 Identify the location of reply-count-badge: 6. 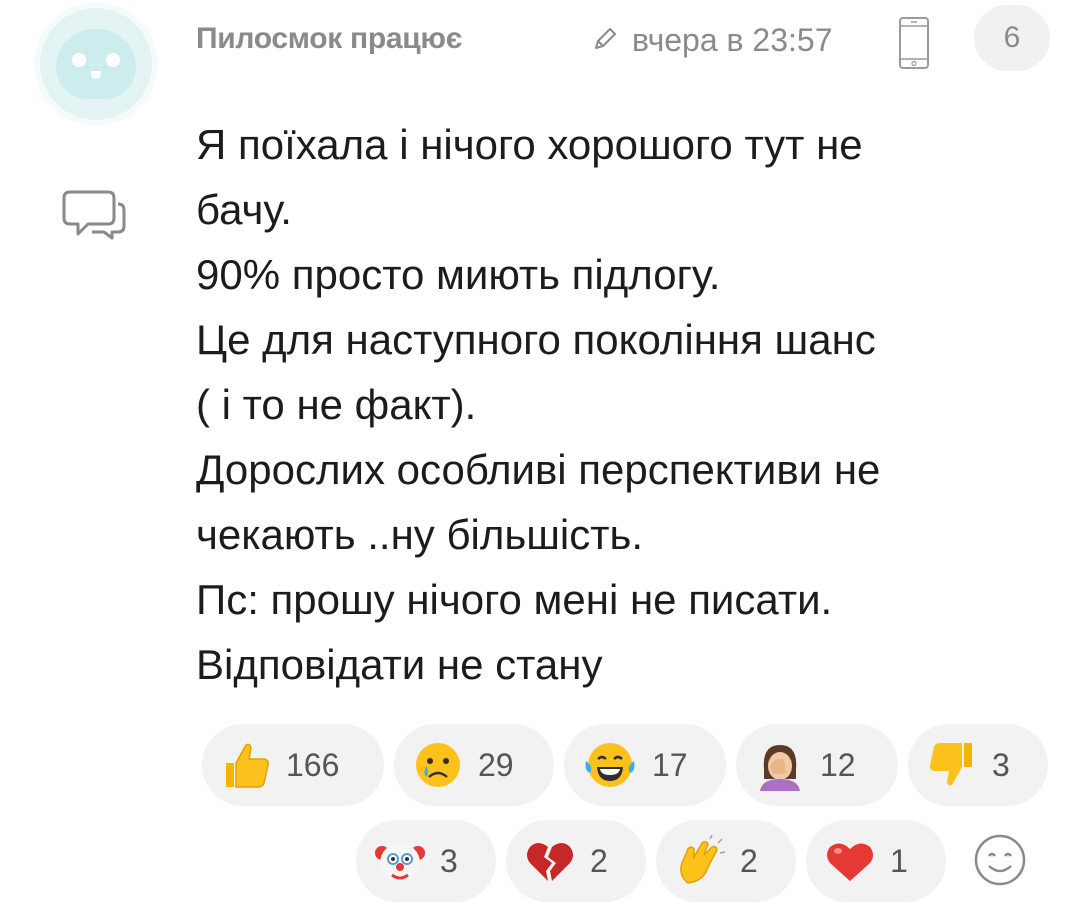
(1012, 38).